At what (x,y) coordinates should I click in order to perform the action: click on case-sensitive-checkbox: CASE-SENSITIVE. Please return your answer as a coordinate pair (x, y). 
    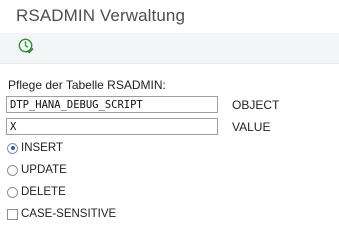
    Looking at the image, I should click on (61, 214).